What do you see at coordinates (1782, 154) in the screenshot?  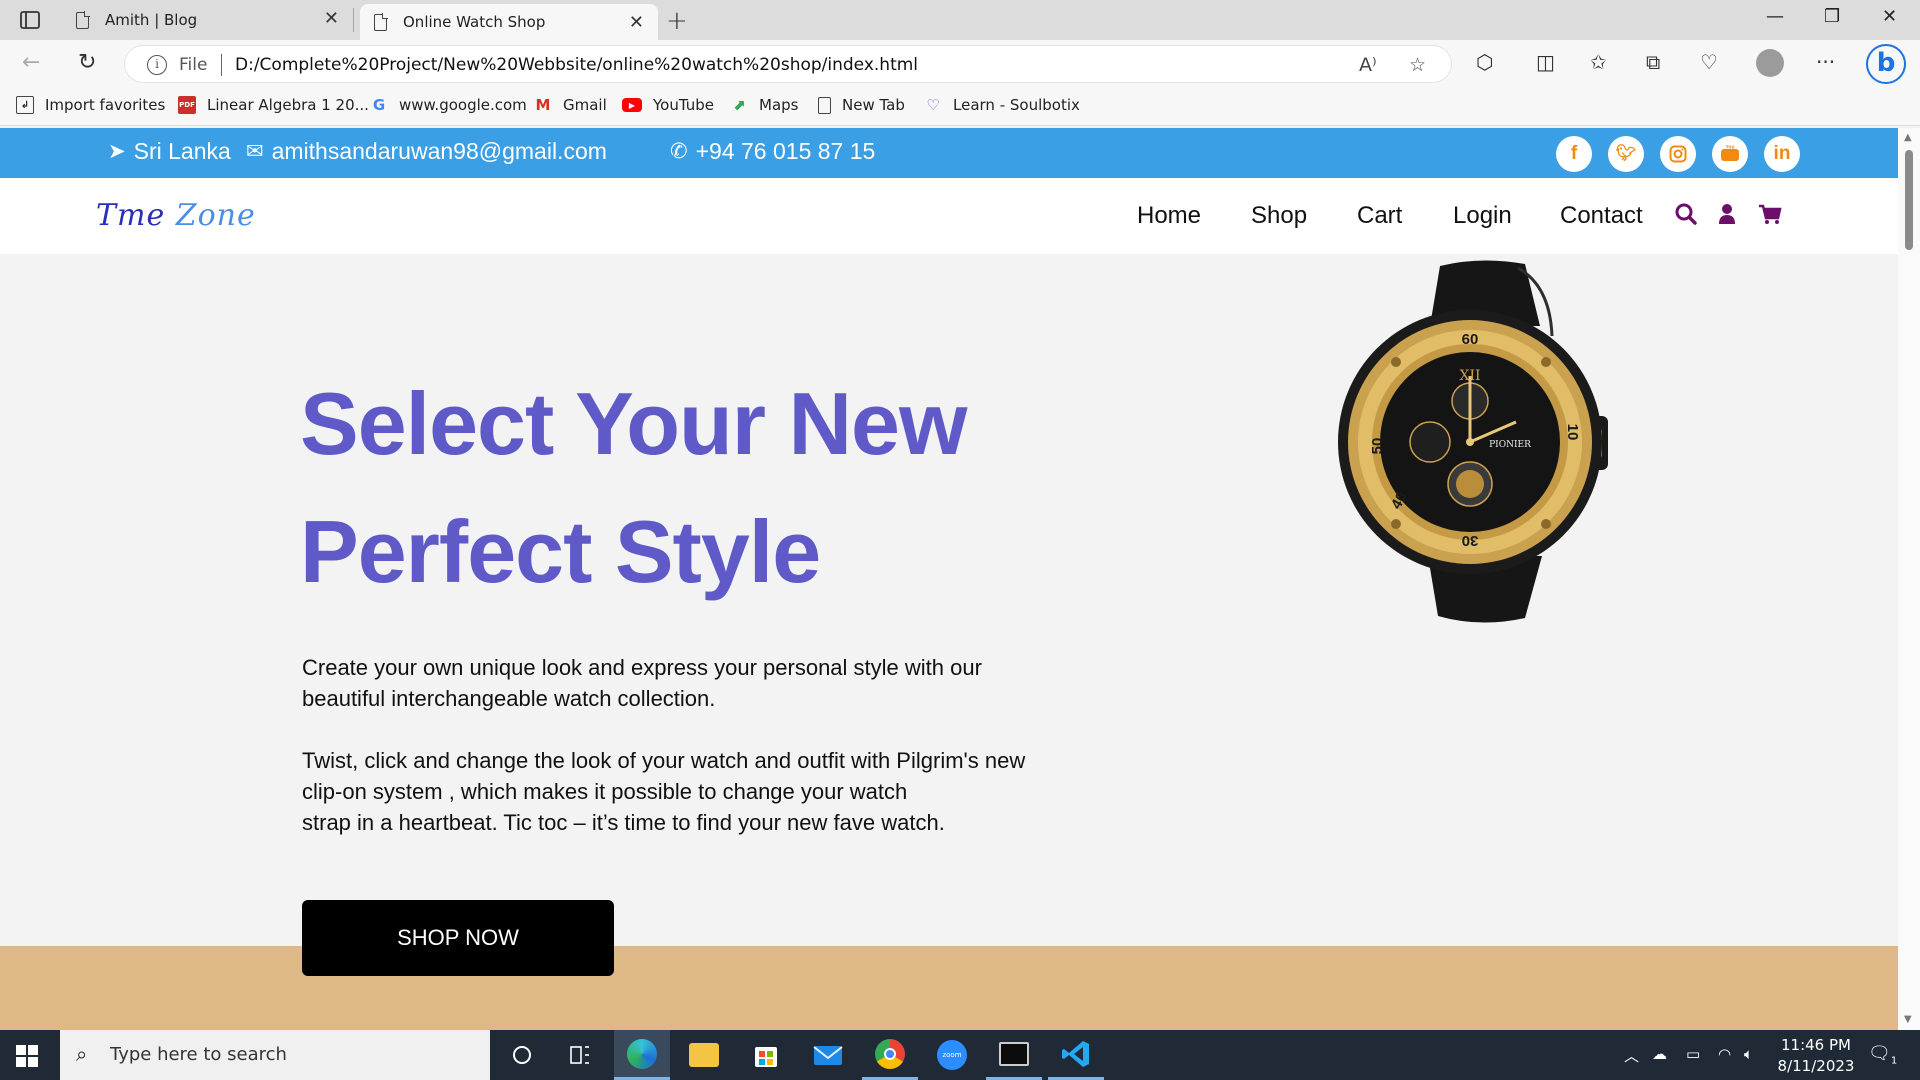 I see `linkedin-icon: in` at bounding box center [1782, 154].